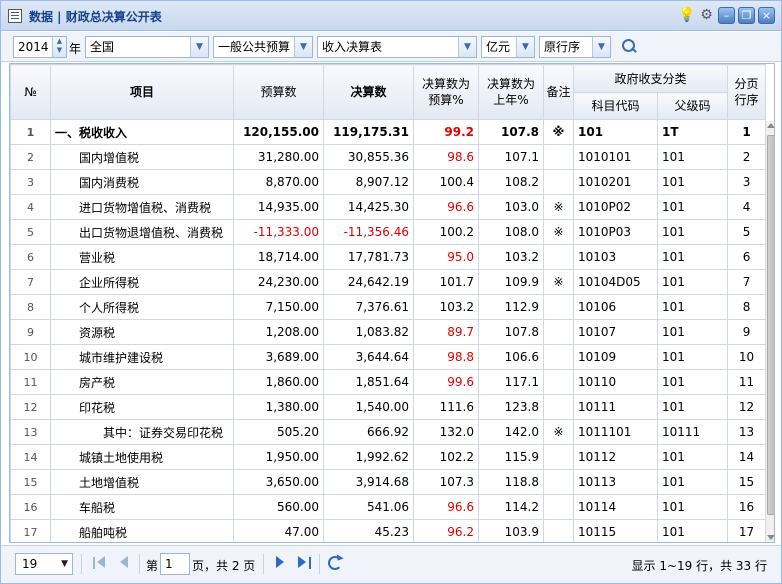  Describe the element at coordinates (747, 332) in the screenshot. I see `page-order-cell: 9` at that location.